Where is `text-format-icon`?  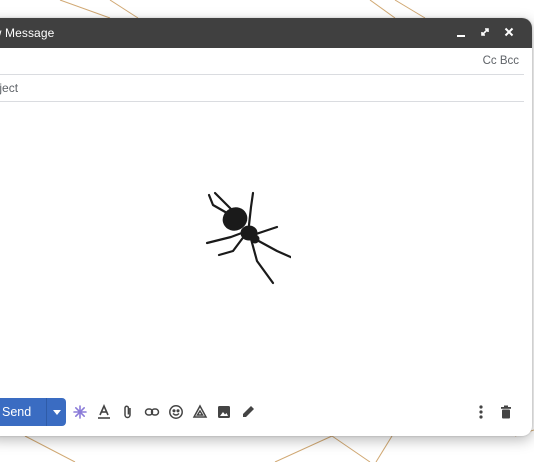 text-format-icon is located at coordinates (104, 412).